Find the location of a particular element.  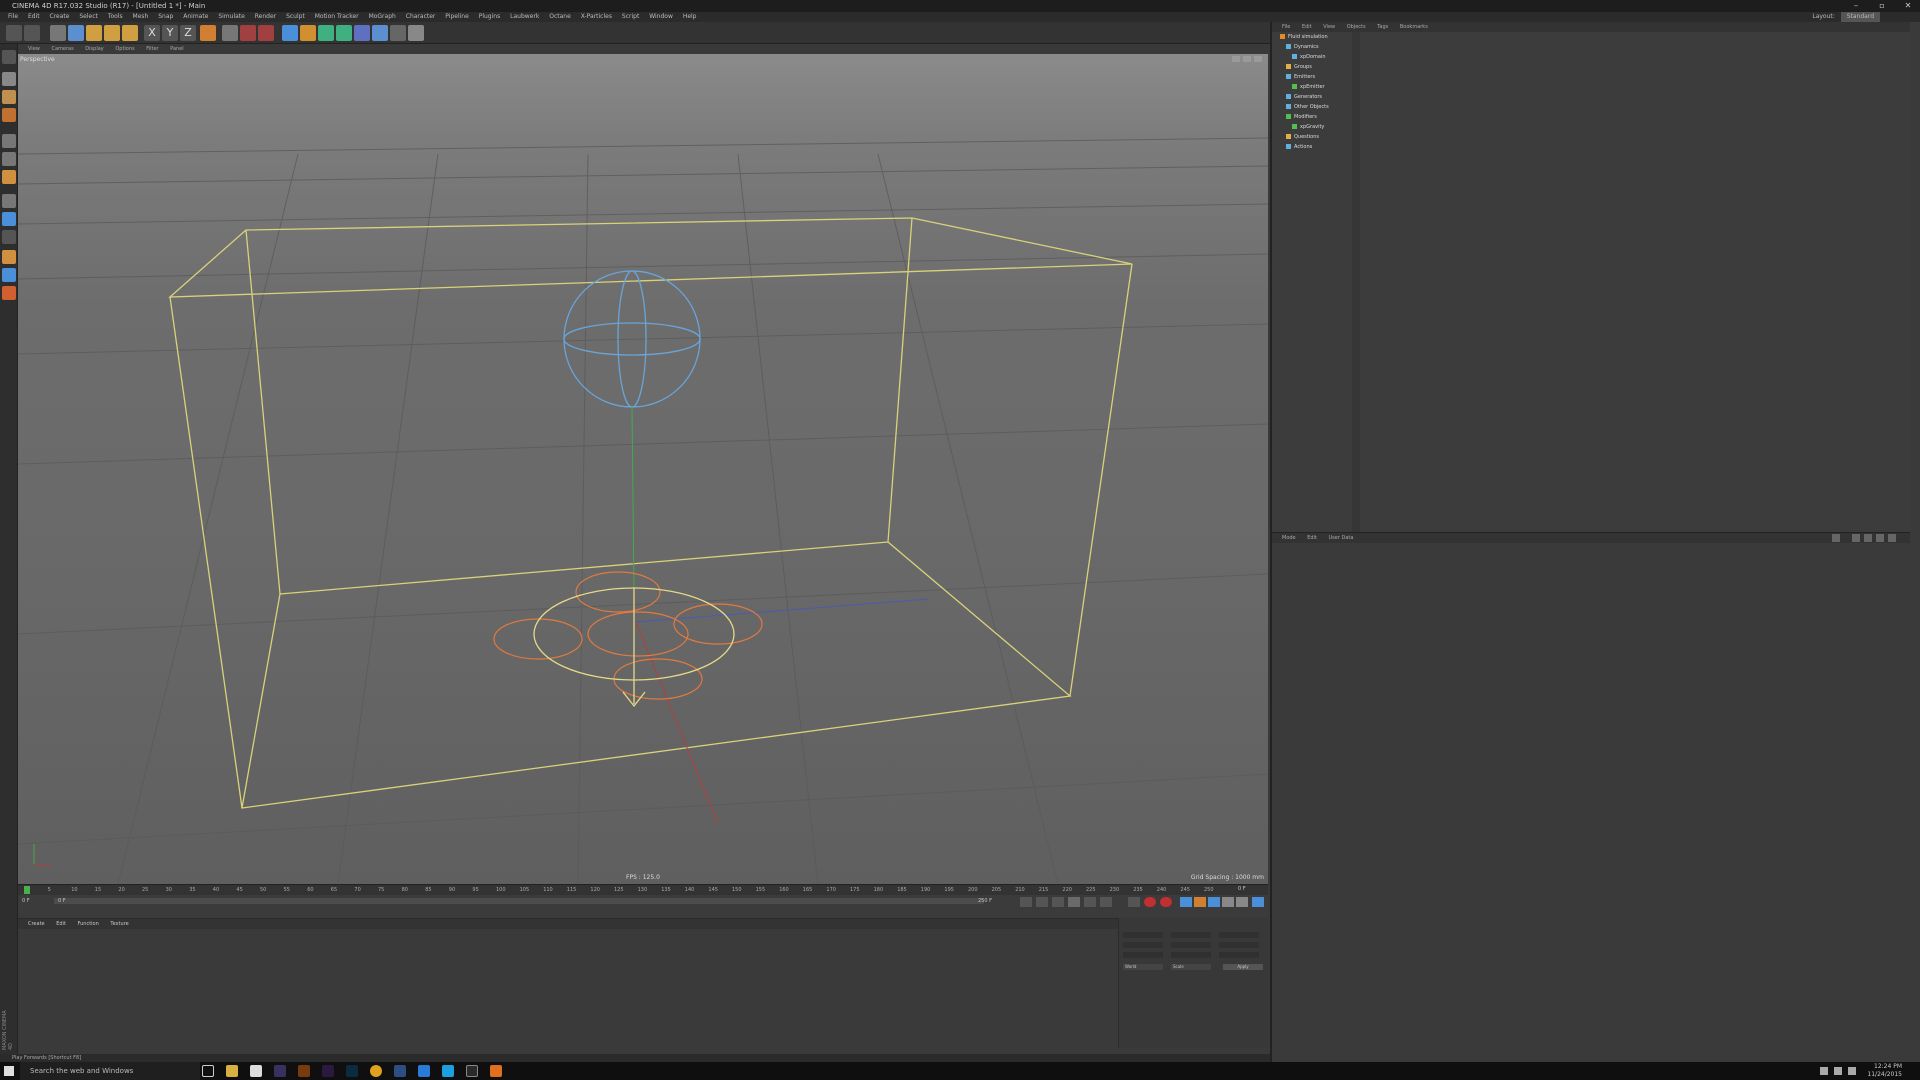

volume-icon is located at coordinates (1838, 1071).